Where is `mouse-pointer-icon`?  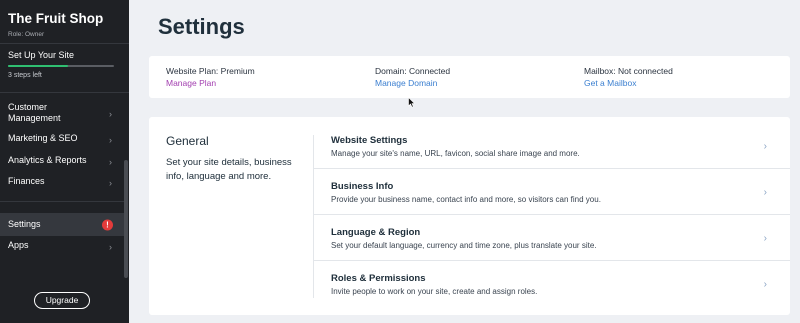 mouse-pointer-icon is located at coordinates (411, 102).